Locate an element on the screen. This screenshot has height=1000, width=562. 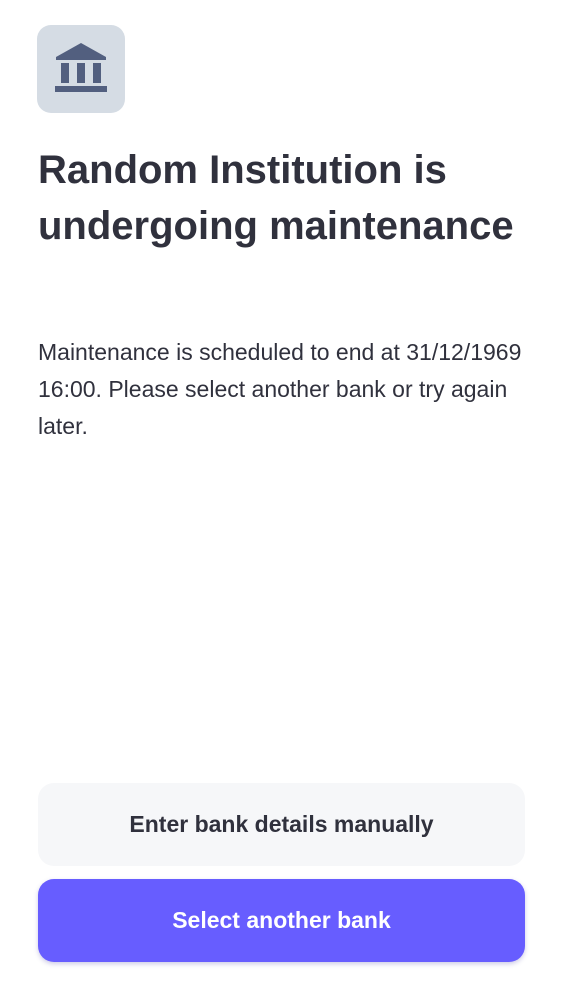
bank-icon is located at coordinates (81, 67).